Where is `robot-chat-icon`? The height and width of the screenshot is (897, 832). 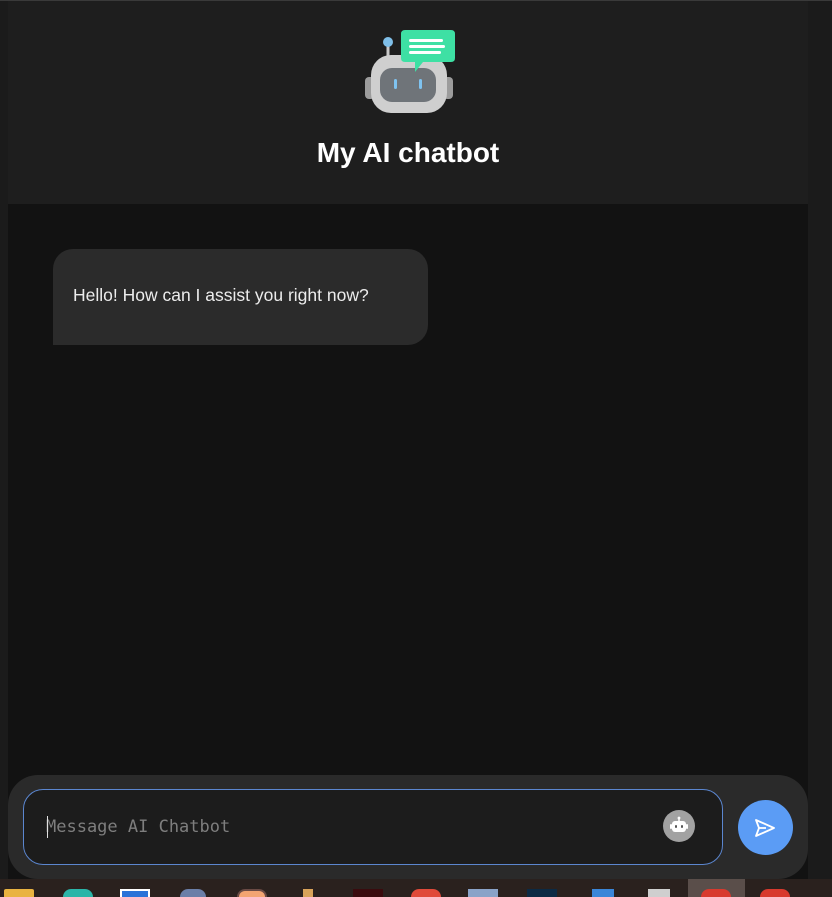
robot-chat-icon is located at coordinates (410, 71).